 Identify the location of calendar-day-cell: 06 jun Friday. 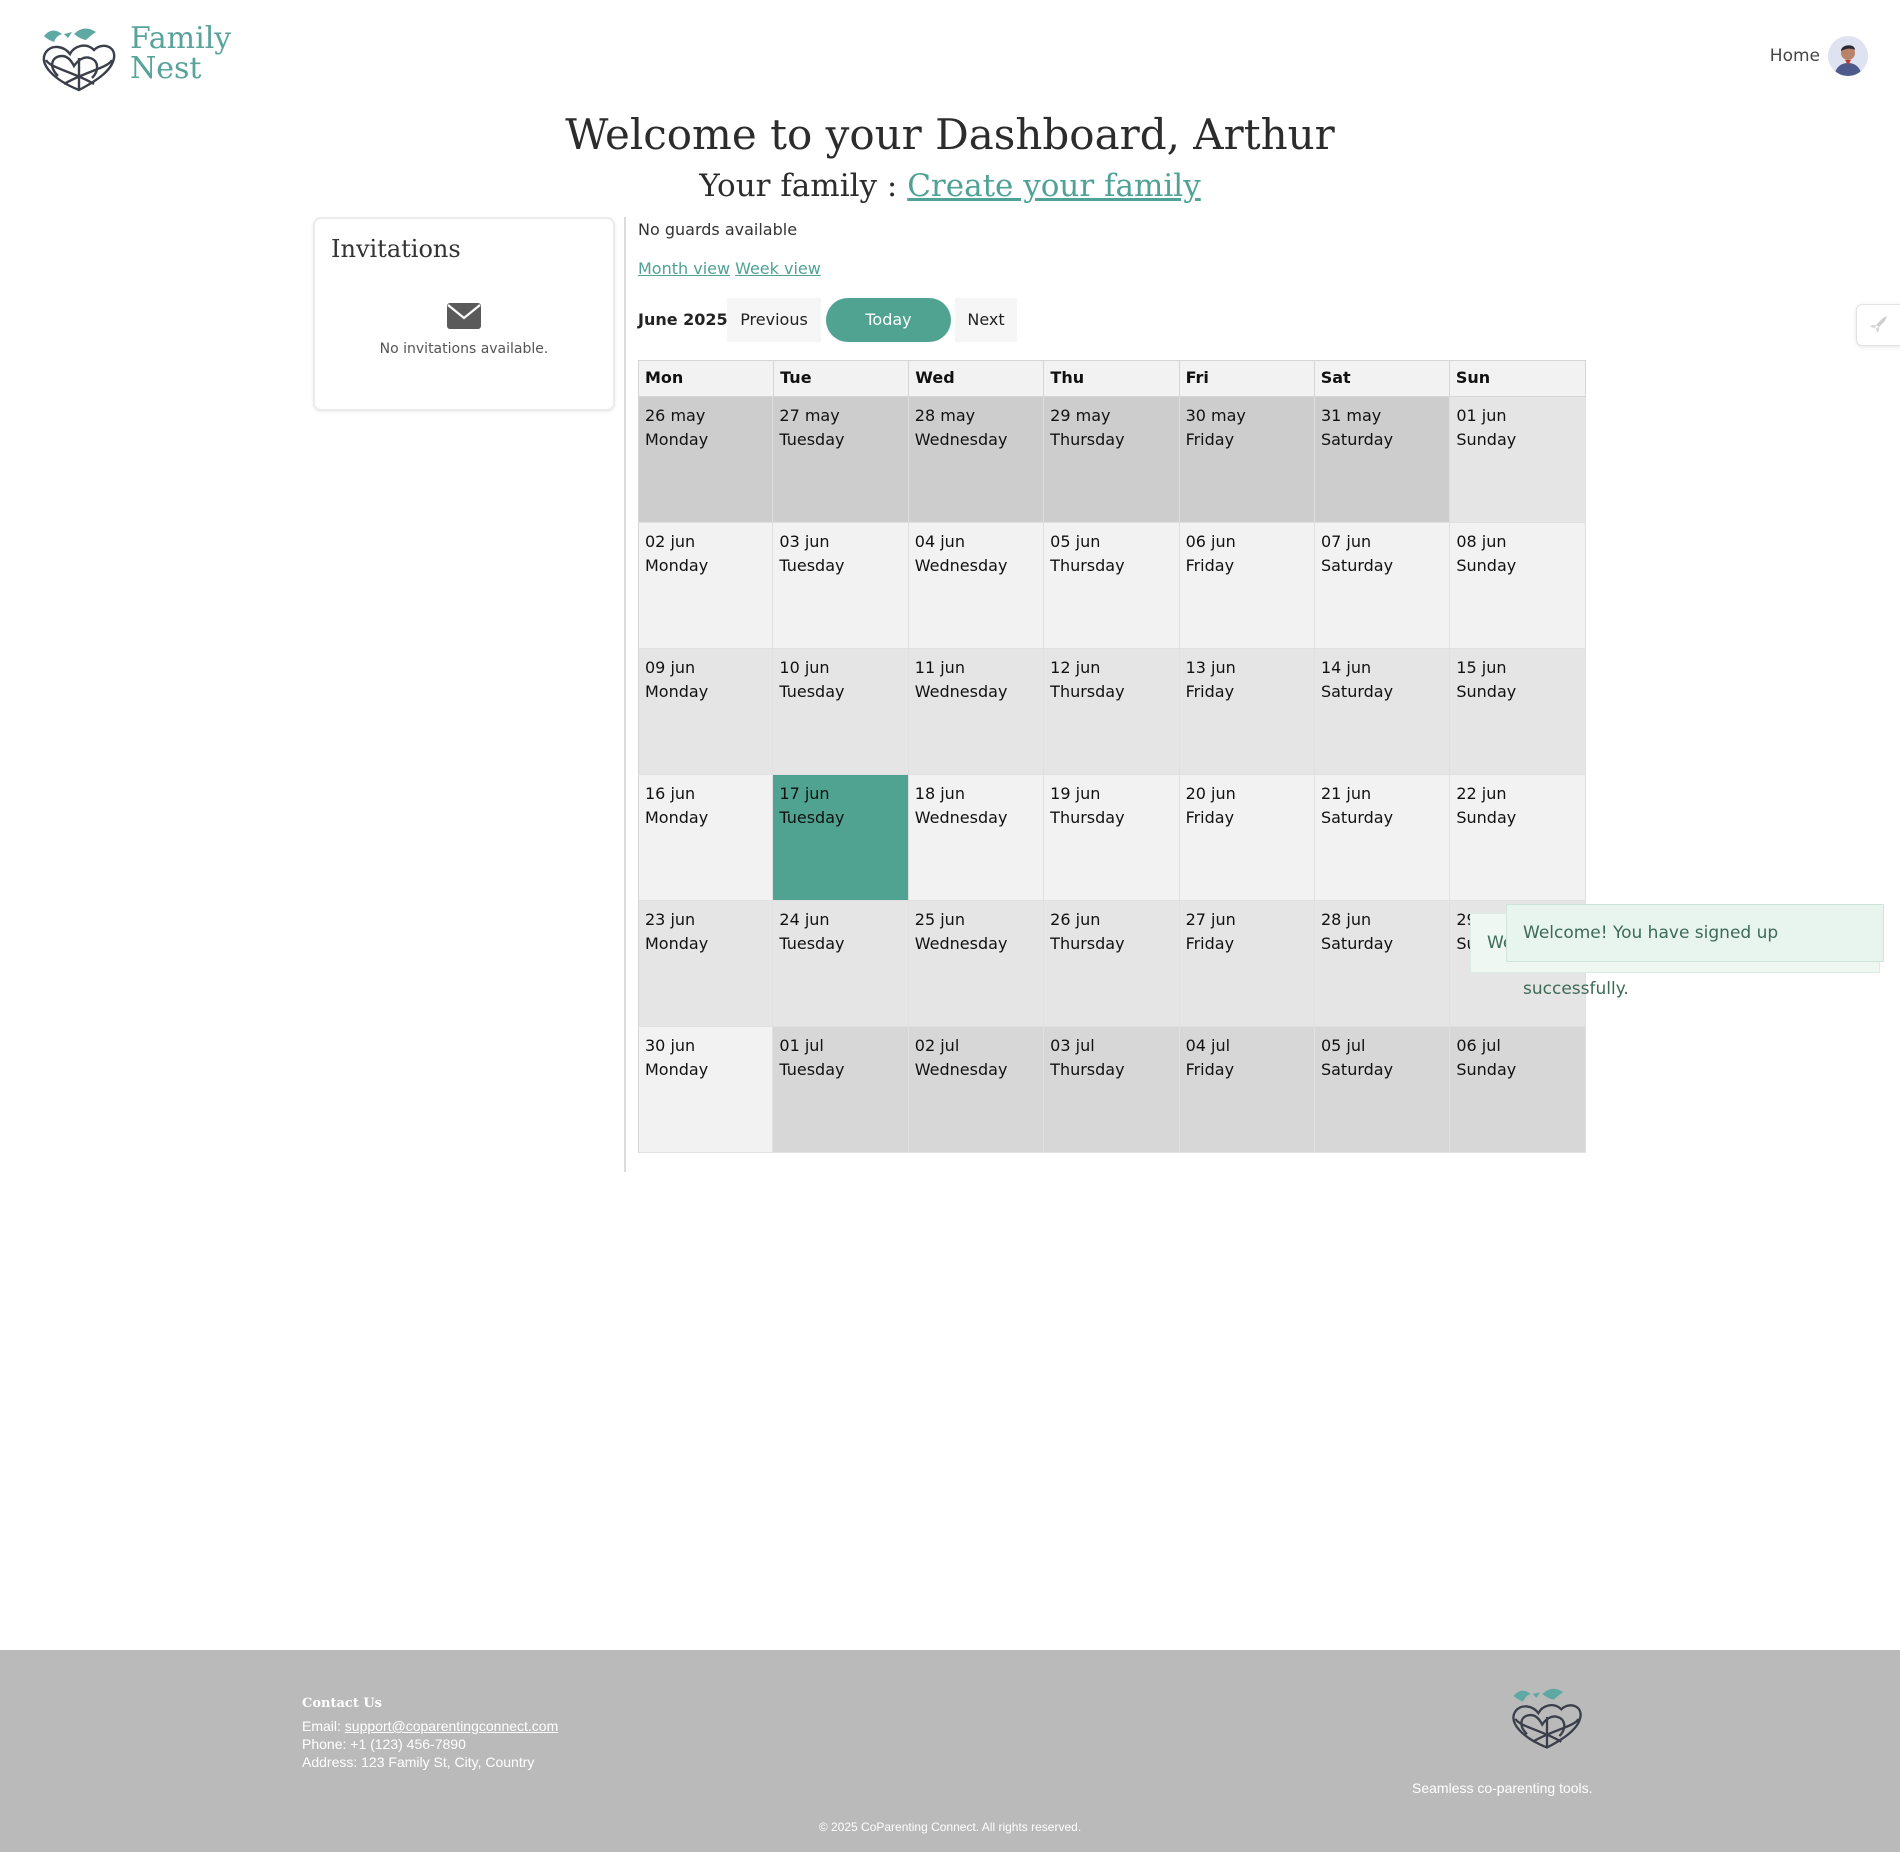
(1247, 586).